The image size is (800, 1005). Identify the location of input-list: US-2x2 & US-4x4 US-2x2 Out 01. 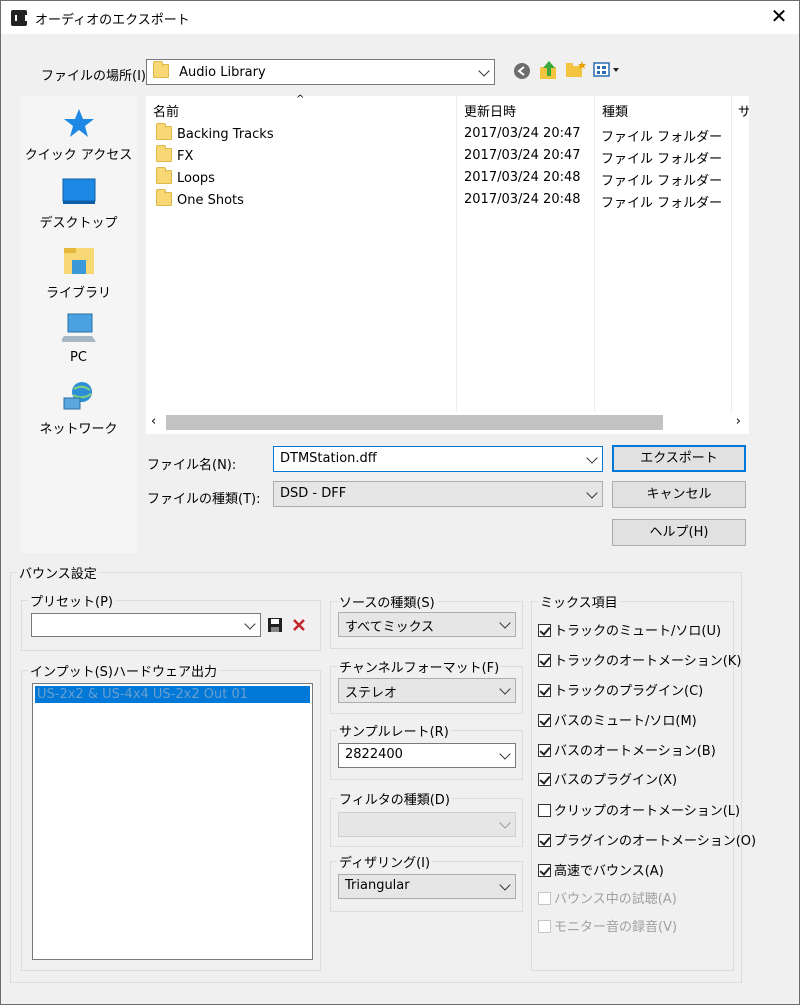
(172, 821).